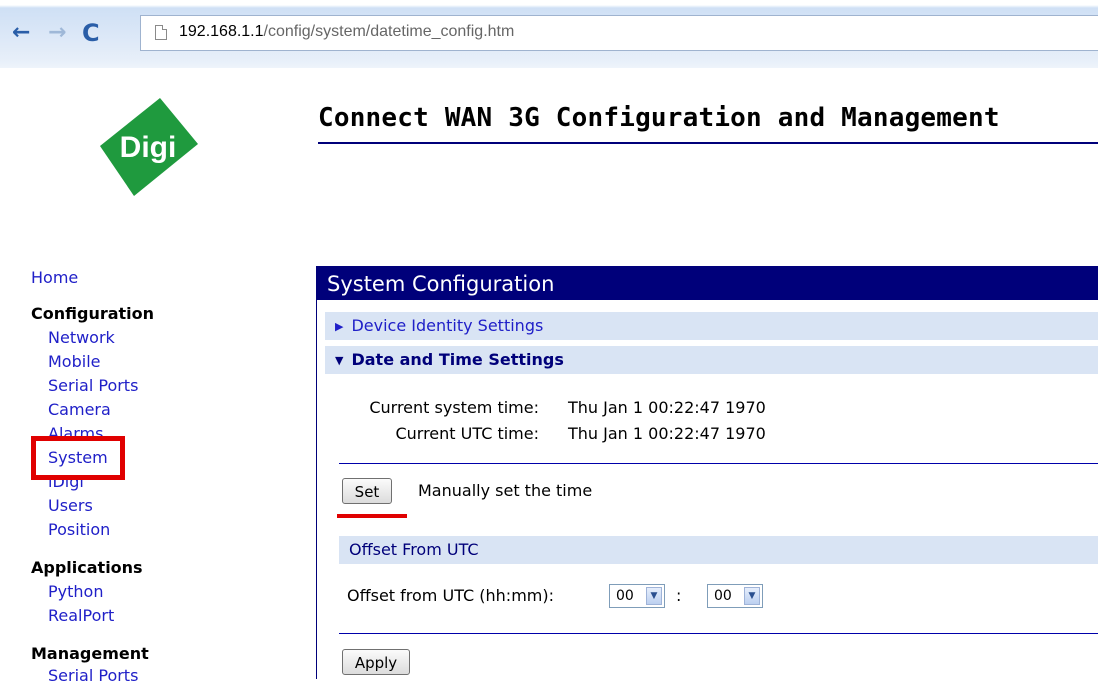 Image resolution: width=1098 pixels, height=688 pixels. Describe the element at coordinates (414, 549) in the screenshot. I see `offset-from-utc-title: Offset From UTC` at that location.